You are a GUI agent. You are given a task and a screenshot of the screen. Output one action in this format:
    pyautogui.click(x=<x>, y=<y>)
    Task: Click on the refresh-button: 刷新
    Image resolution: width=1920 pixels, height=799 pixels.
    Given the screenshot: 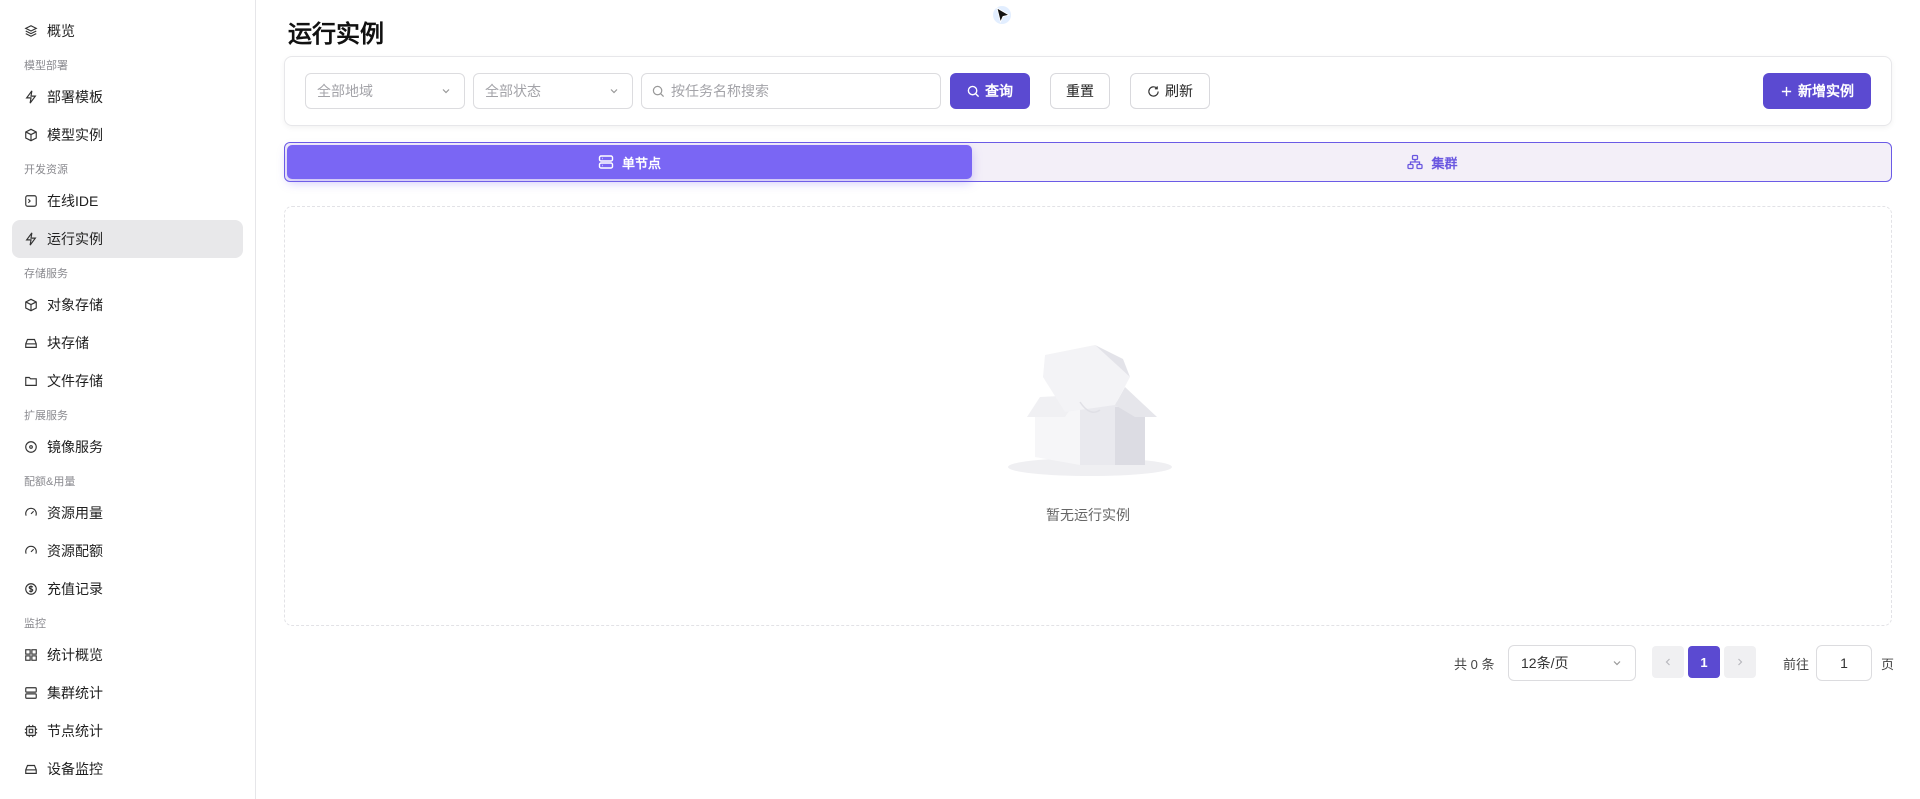 What is the action you would take?
    pyautogui.click(x=1170, y=91)
    